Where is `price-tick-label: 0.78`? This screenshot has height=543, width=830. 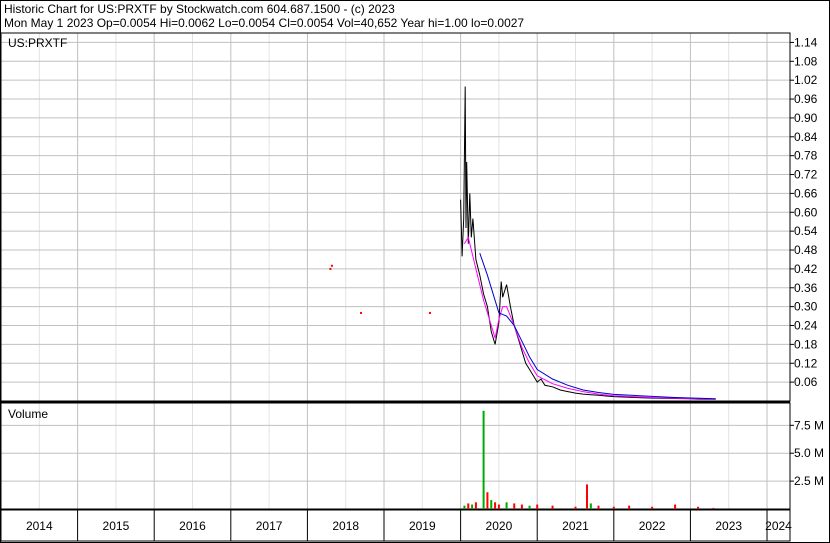
price-tick-label: 0.78 is located at coordinates (806, 156).